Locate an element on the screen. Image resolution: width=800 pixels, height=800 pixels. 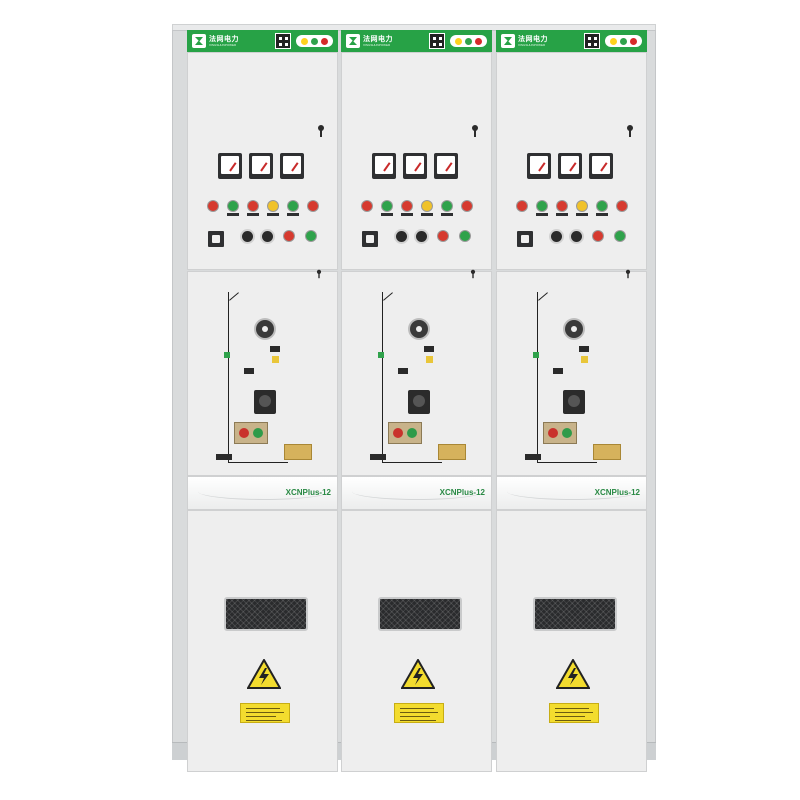
model-ledge: XCNPlus-12 is located at coordinates (262, 493).